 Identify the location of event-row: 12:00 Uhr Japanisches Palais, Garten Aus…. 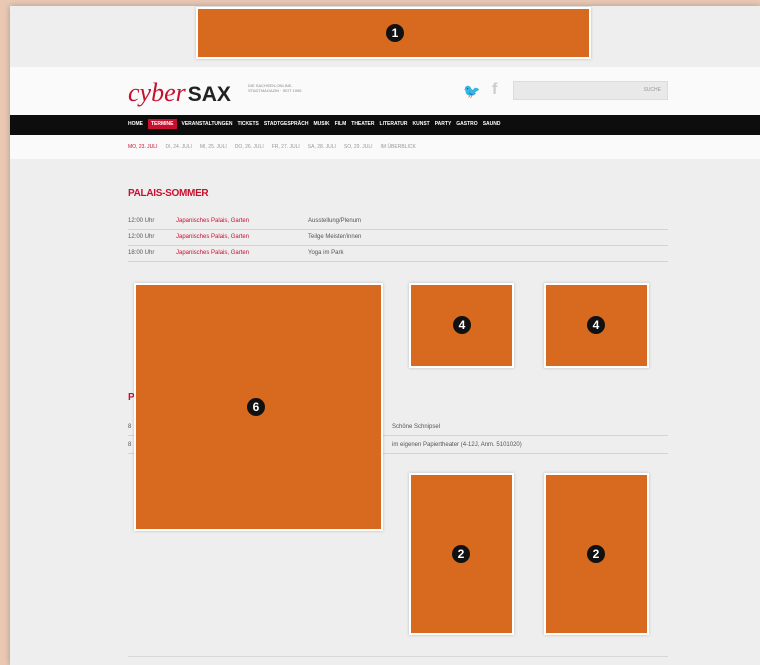
(398, 222).